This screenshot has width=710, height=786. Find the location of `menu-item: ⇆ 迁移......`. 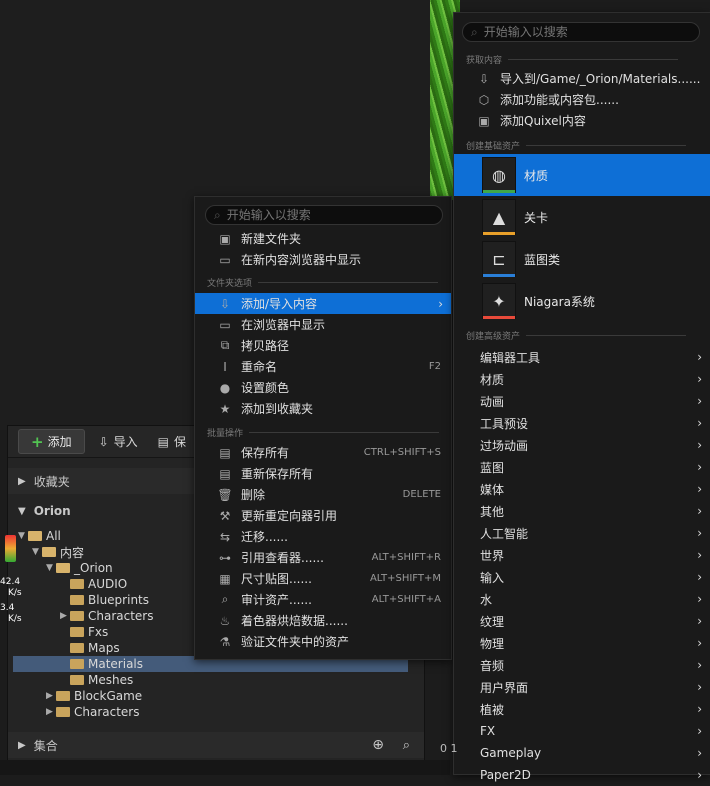

menu-item: ⇆ 迁移...... is located at coordinates (323, 536).